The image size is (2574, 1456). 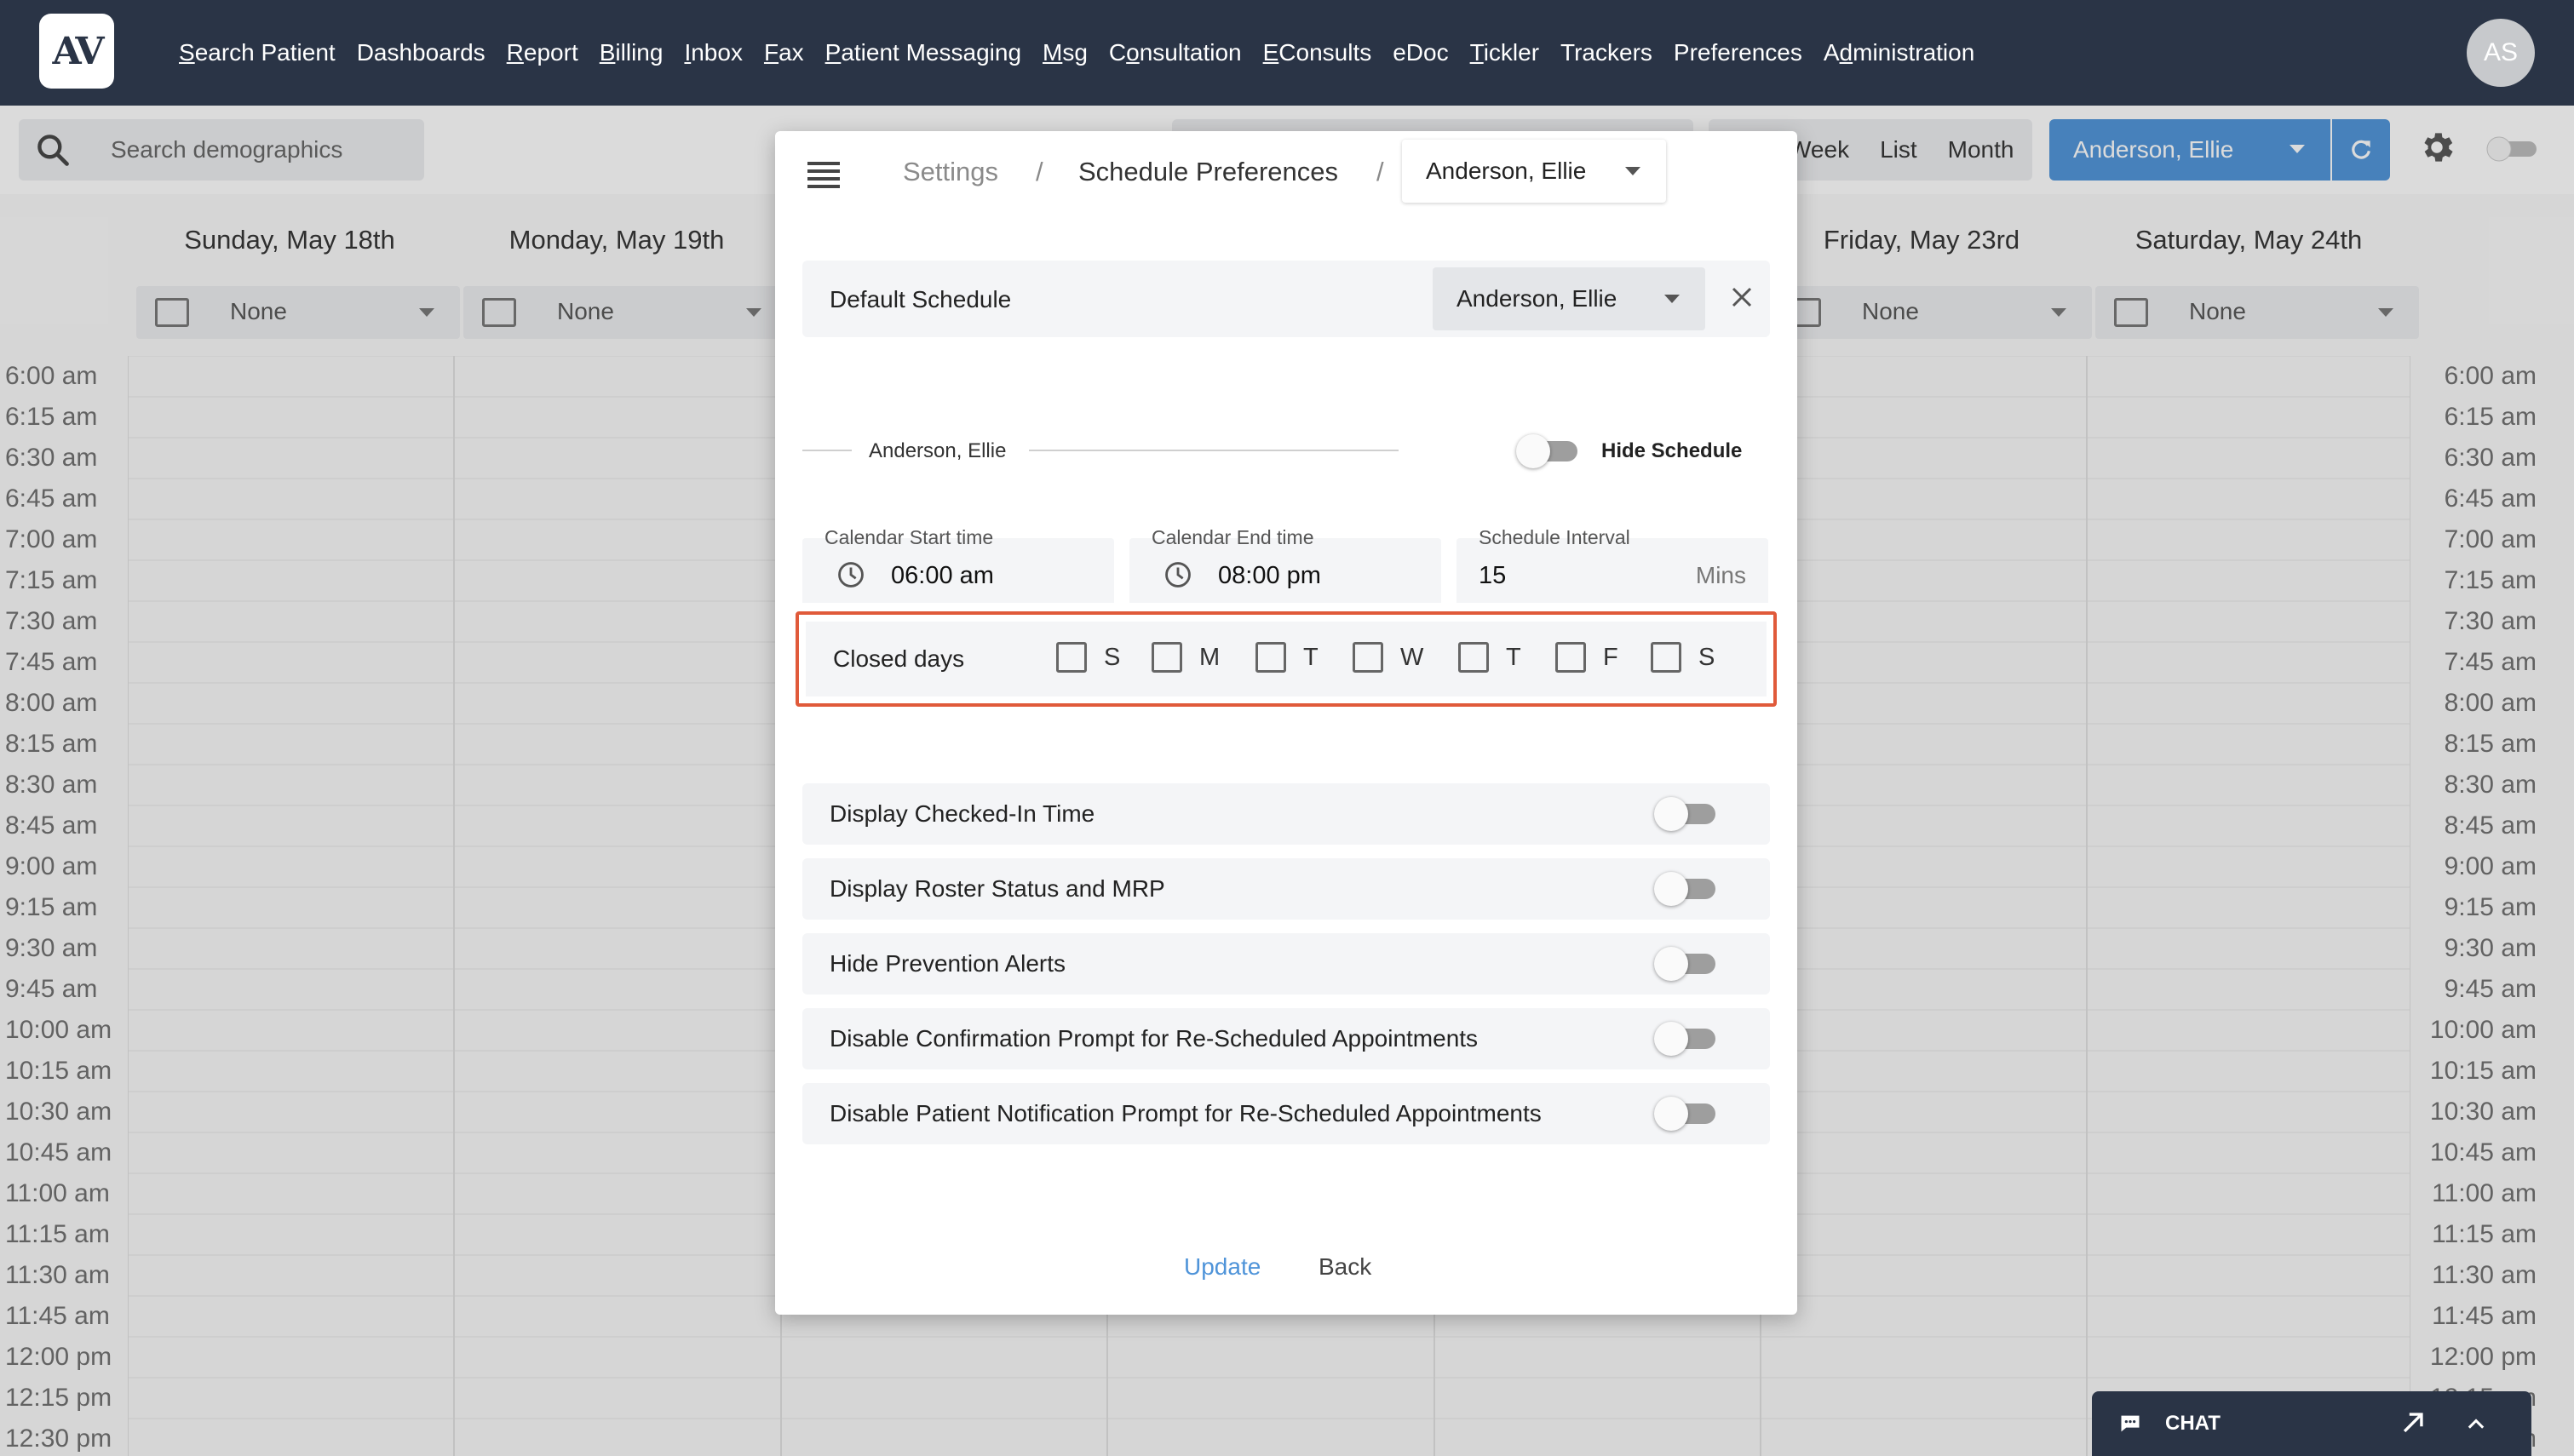 I want to click on provider-select: Anderson, Ellie, so click(x=1534, y=171).